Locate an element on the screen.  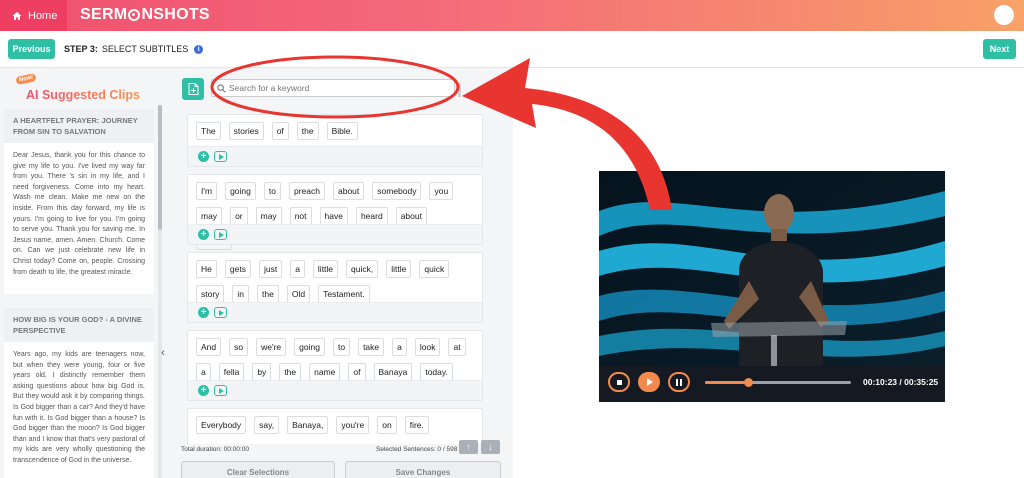
sentence-row: The stories of the Bible. + is located at coordinates (335, 140).